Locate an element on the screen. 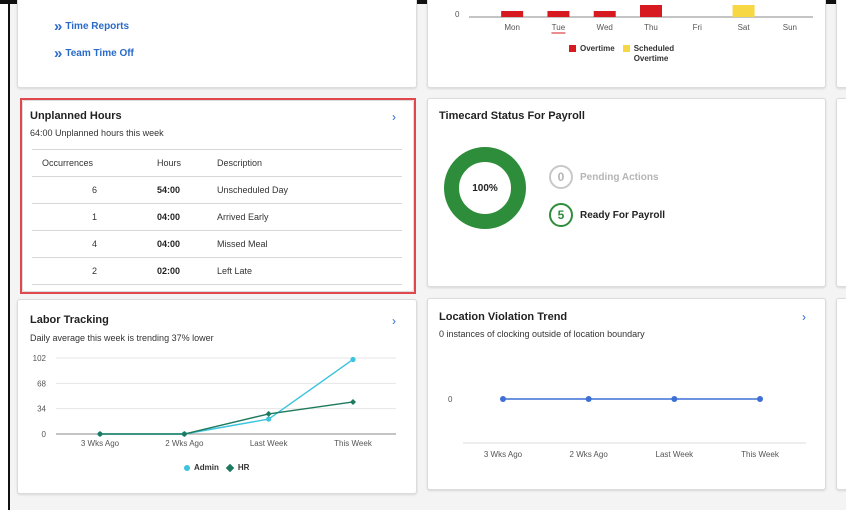 The image size is (846, 510). quick-links-card: » Time Reports » Team Time Off is located at coordinates (217, 44).